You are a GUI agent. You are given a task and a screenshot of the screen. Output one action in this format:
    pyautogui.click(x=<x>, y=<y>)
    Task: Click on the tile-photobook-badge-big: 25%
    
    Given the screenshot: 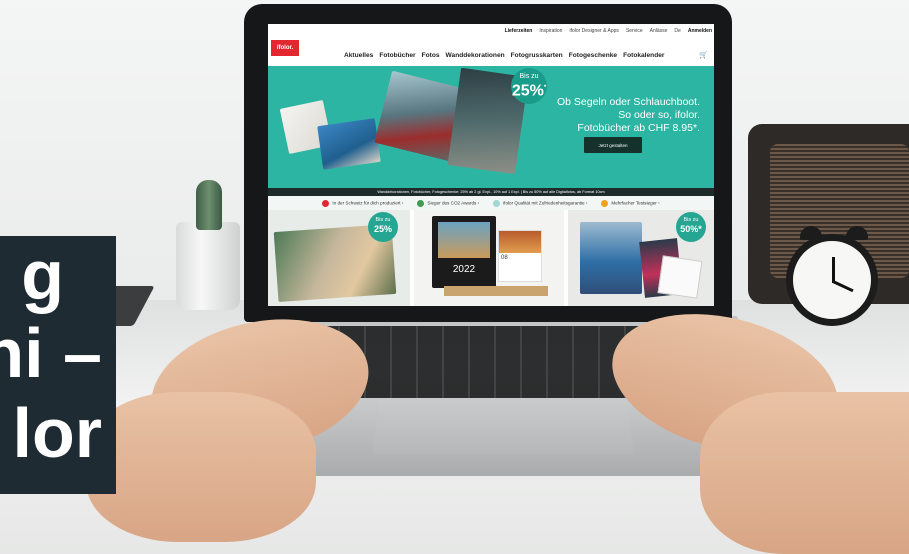 What is the action you would take?
    pyautogui.click(x=382, y=229)
    